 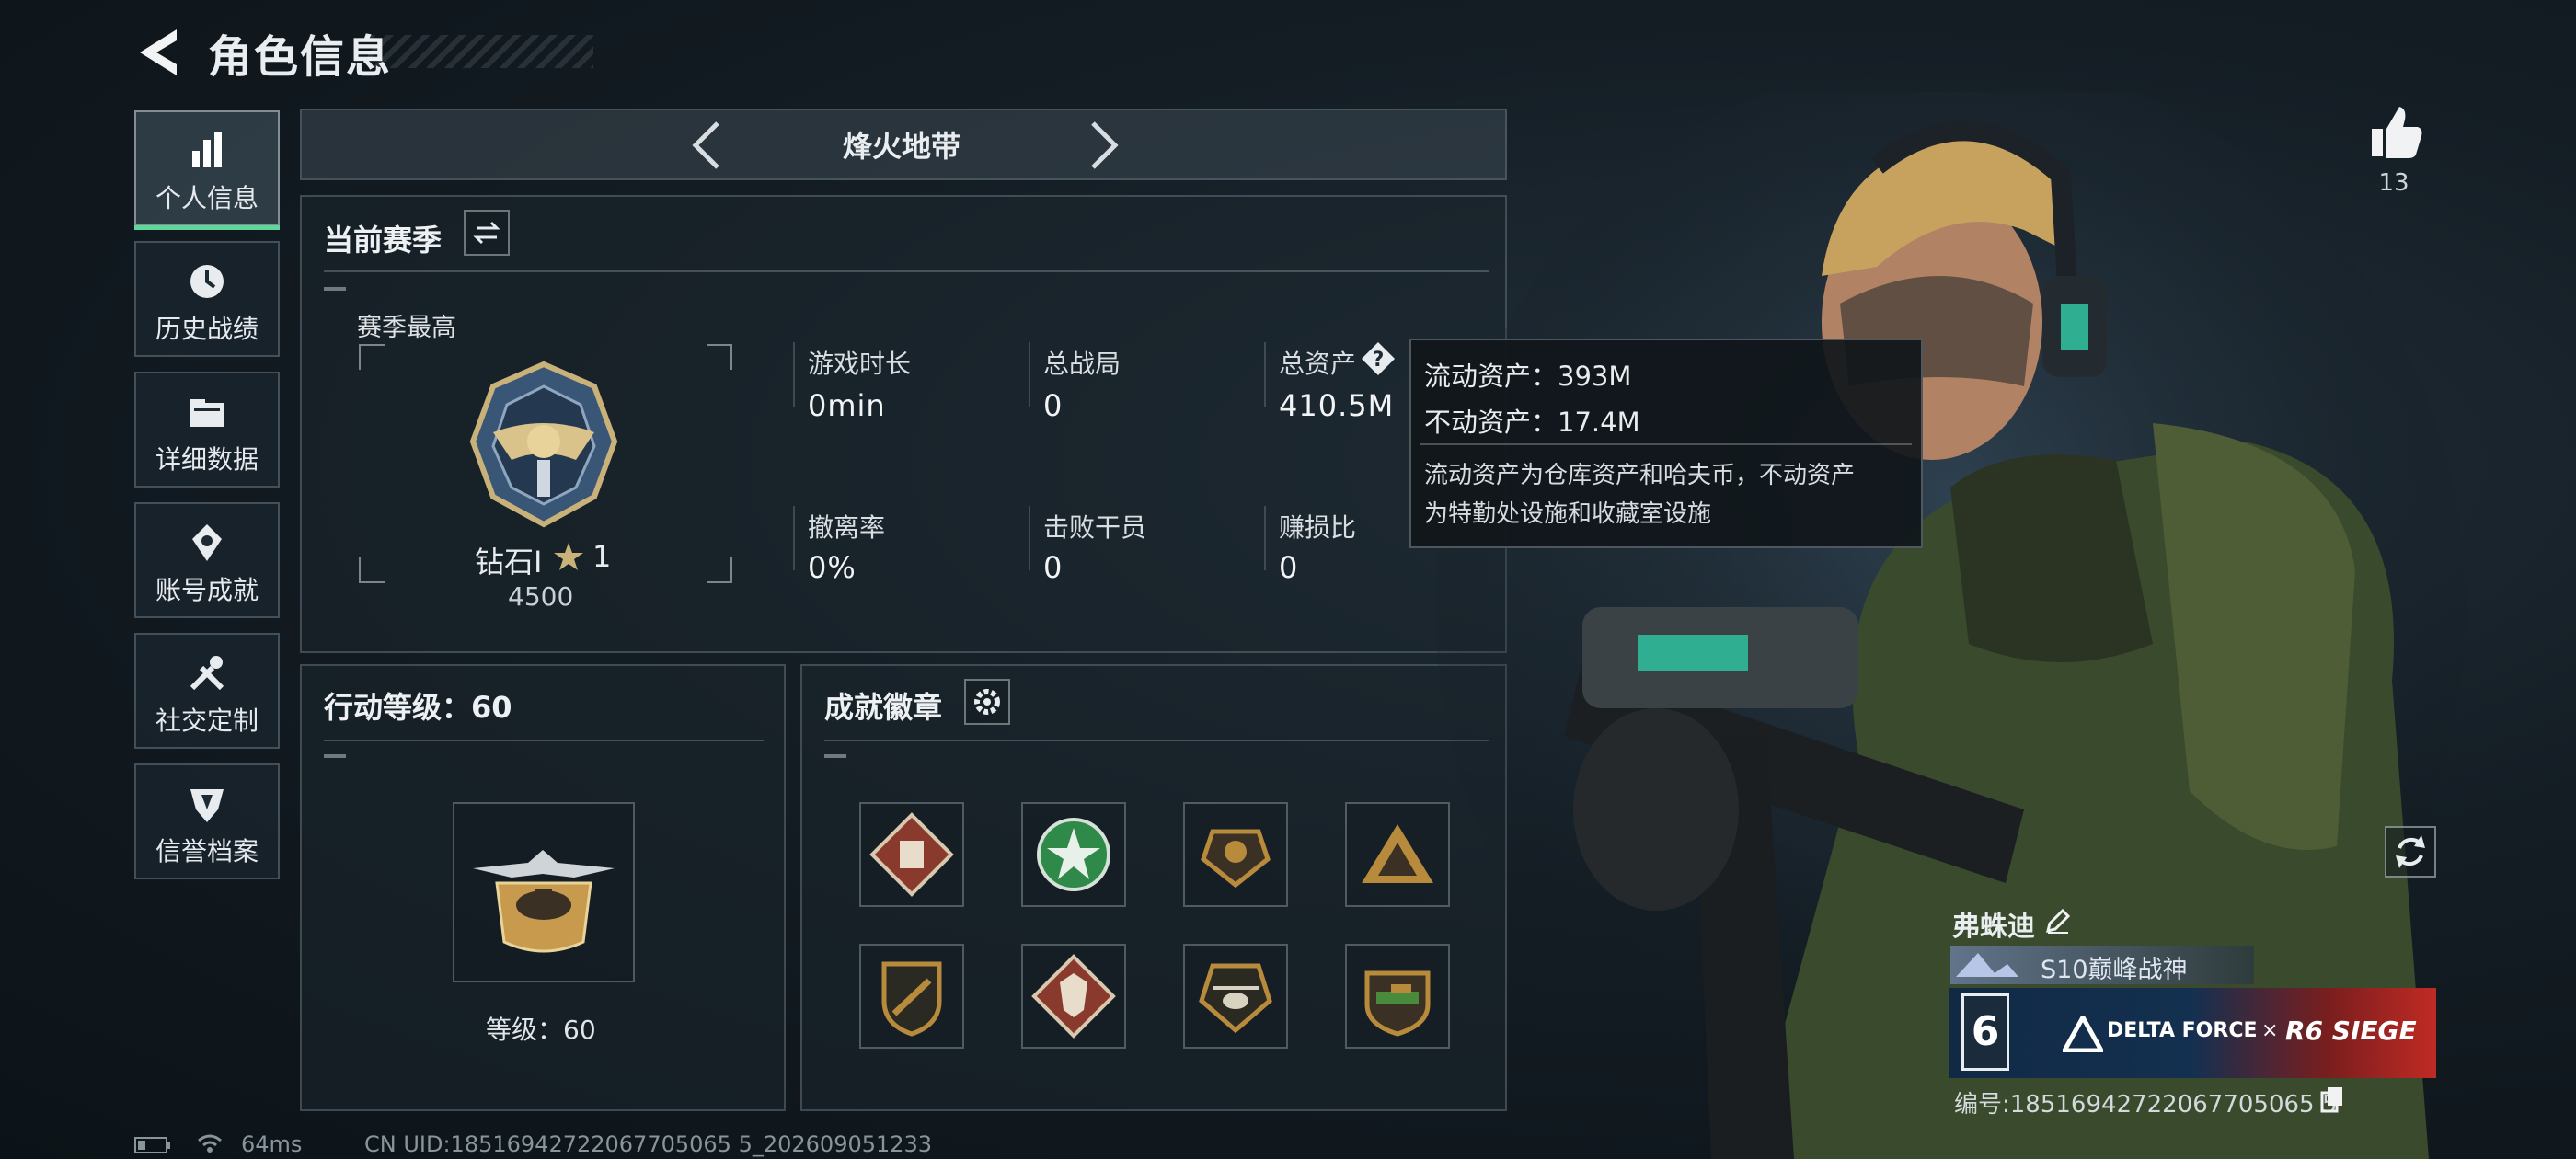 I want to click on stat-label: 赚损比, so click(x=1318, y=527).